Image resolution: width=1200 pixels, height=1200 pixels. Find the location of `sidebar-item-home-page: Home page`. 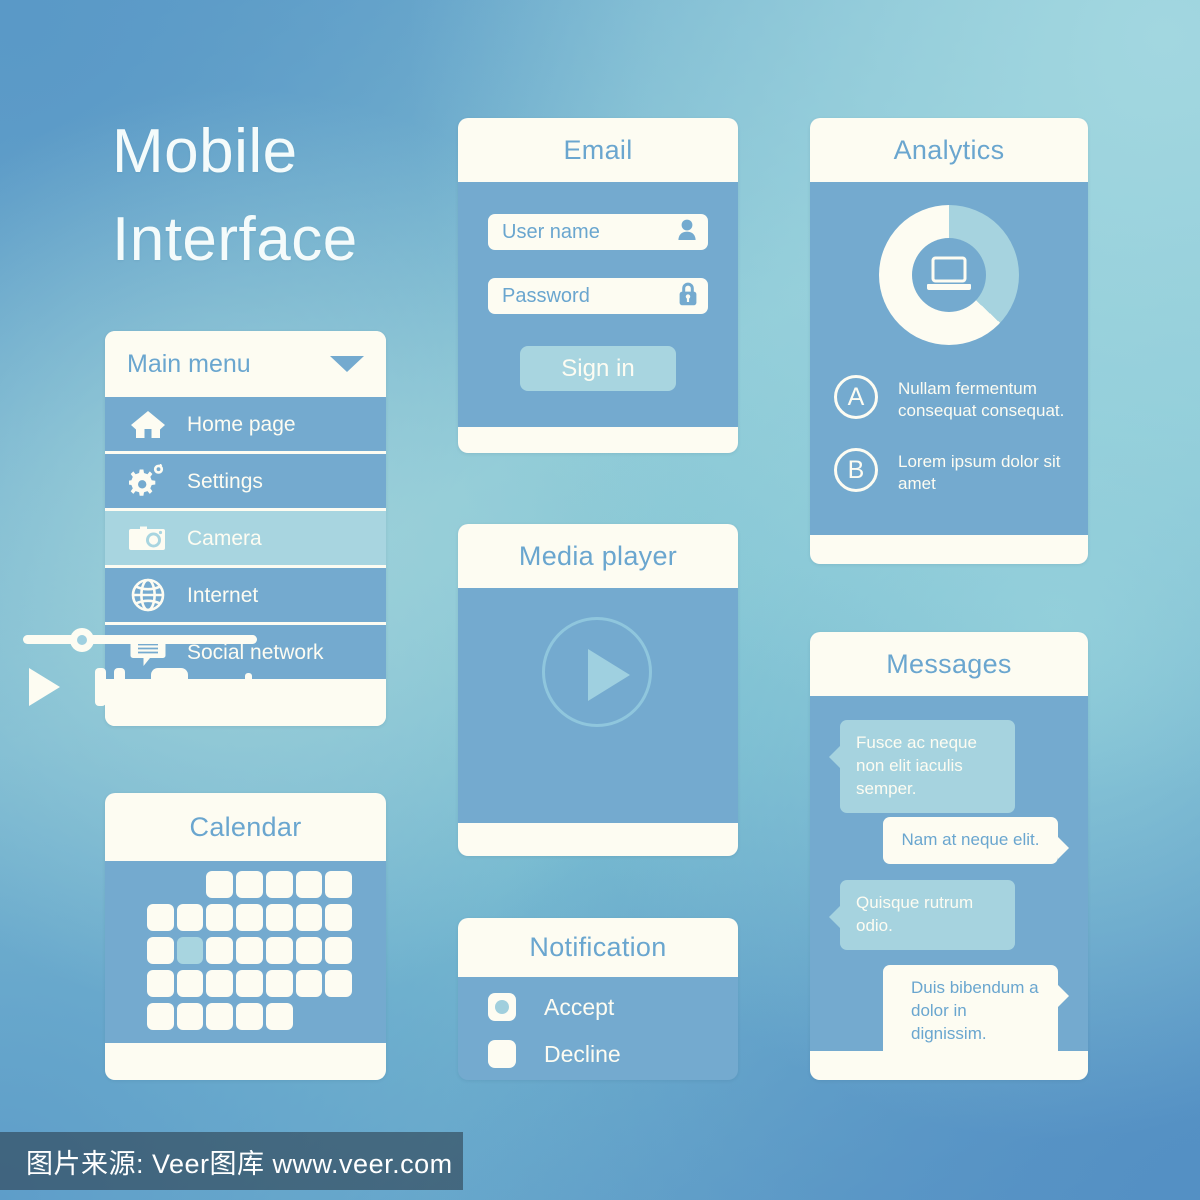

sidebar-item-home-page: Home page is located at coordinates (245, 425).